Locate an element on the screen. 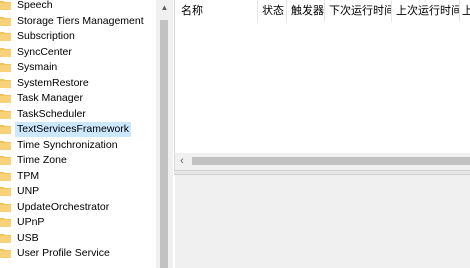 This screenshot has height=268, width=470. tree-item-subscription: Subscription is located at coordinates (78, 36).